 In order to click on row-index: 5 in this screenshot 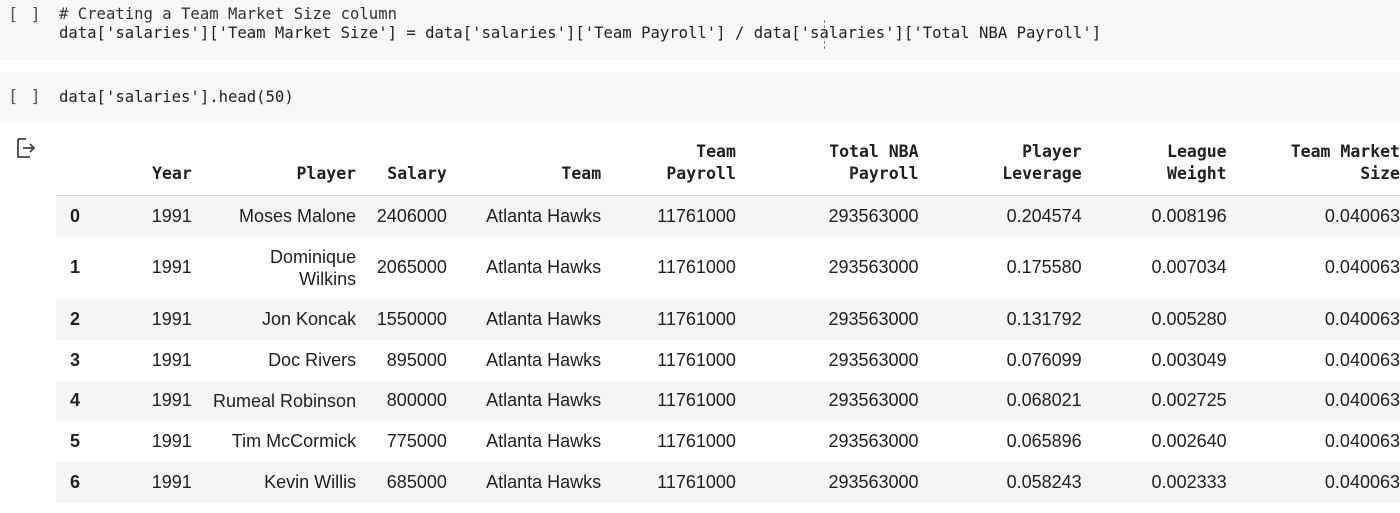, I will do `click(75, 440)`.